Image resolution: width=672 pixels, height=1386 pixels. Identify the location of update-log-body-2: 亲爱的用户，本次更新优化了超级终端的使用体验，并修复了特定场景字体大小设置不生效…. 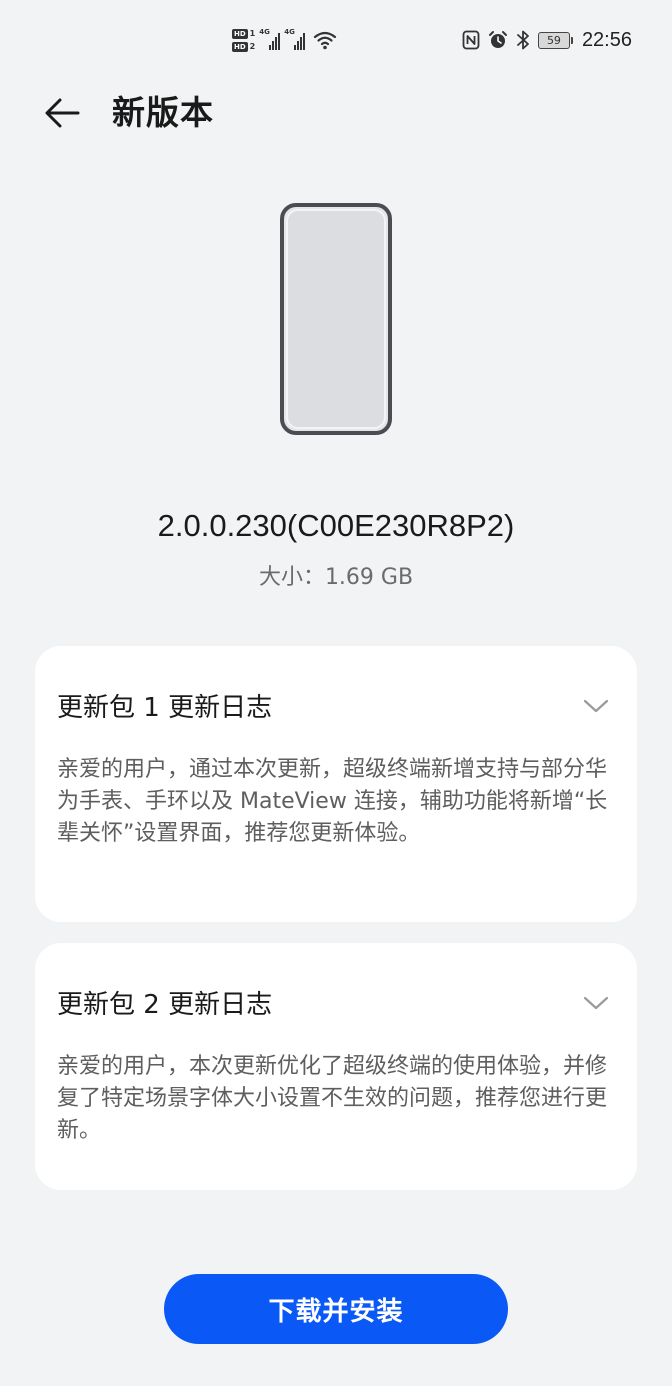
(332, 1098).